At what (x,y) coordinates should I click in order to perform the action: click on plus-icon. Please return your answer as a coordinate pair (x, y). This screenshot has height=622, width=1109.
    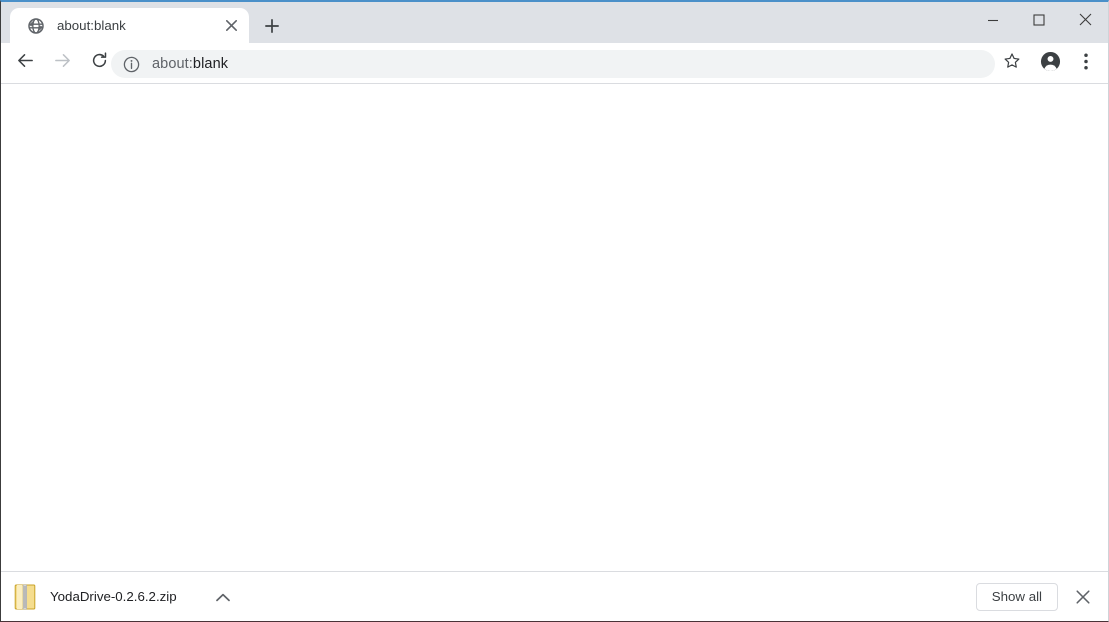
    Looking at the image, I should click on (272, 28).